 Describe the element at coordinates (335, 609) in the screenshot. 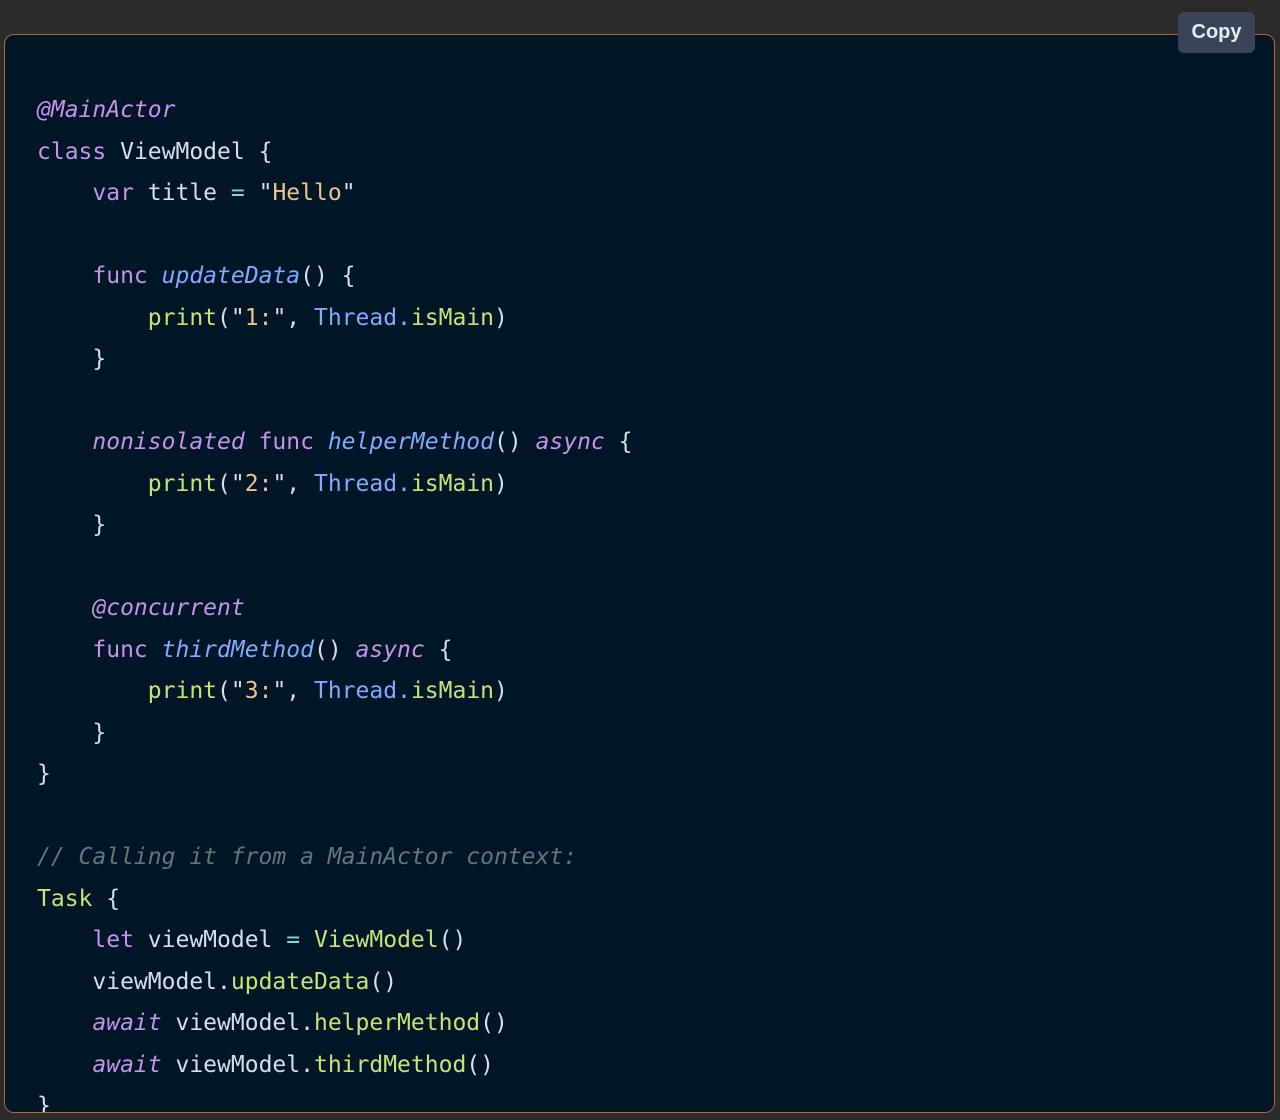

I see `code-line: @concurrent` at that location.